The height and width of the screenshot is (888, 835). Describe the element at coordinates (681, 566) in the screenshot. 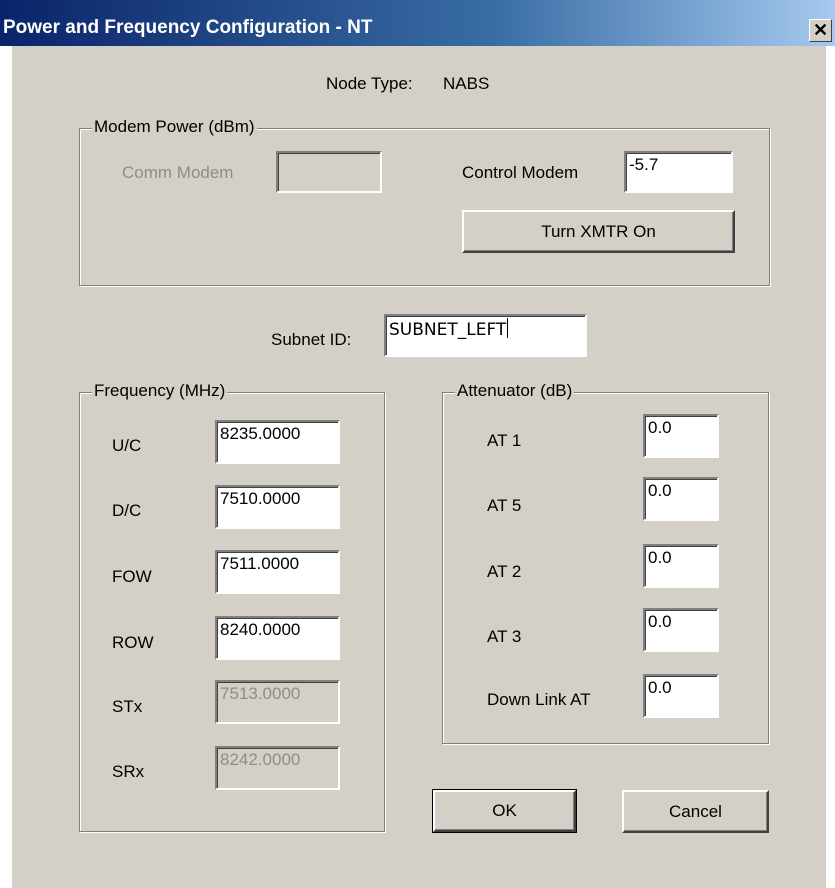

I see `att-field-at2: 0.0` at that location.